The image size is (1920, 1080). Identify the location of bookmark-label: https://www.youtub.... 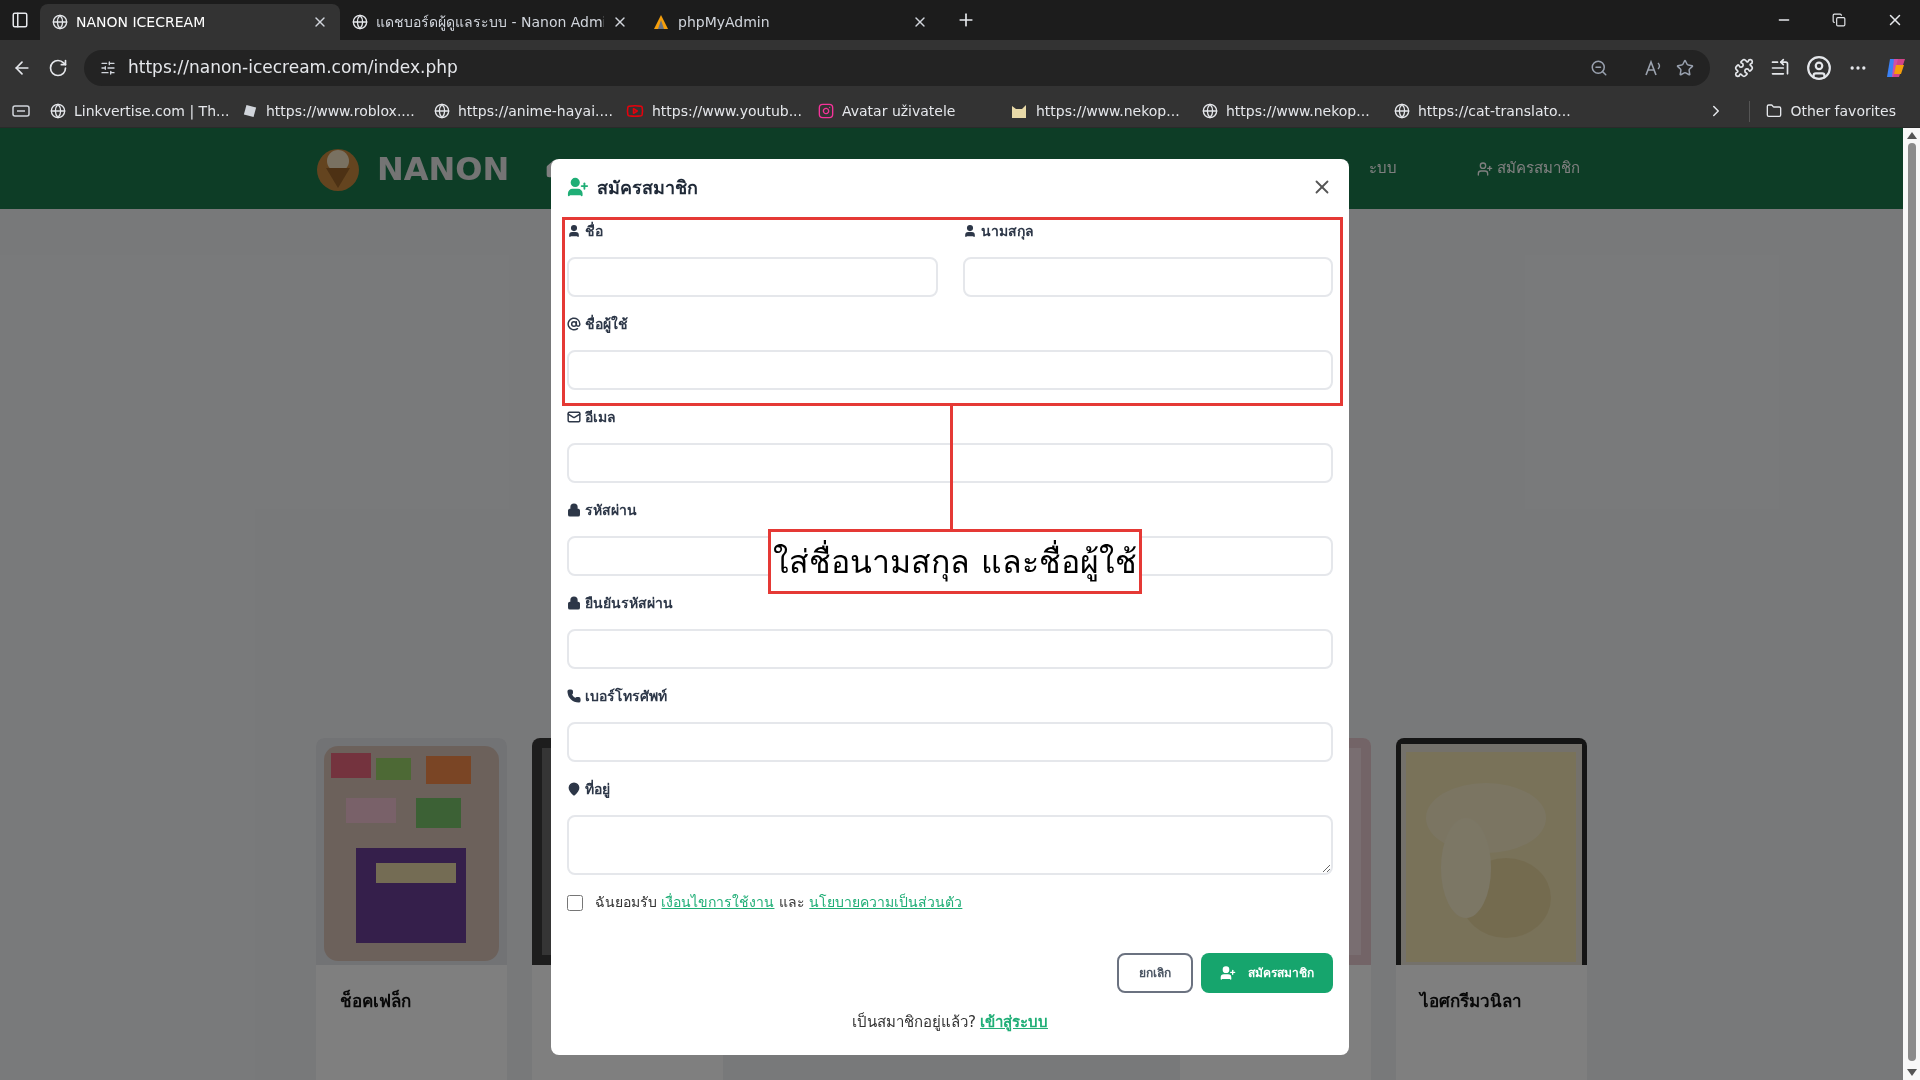
(727, 111).